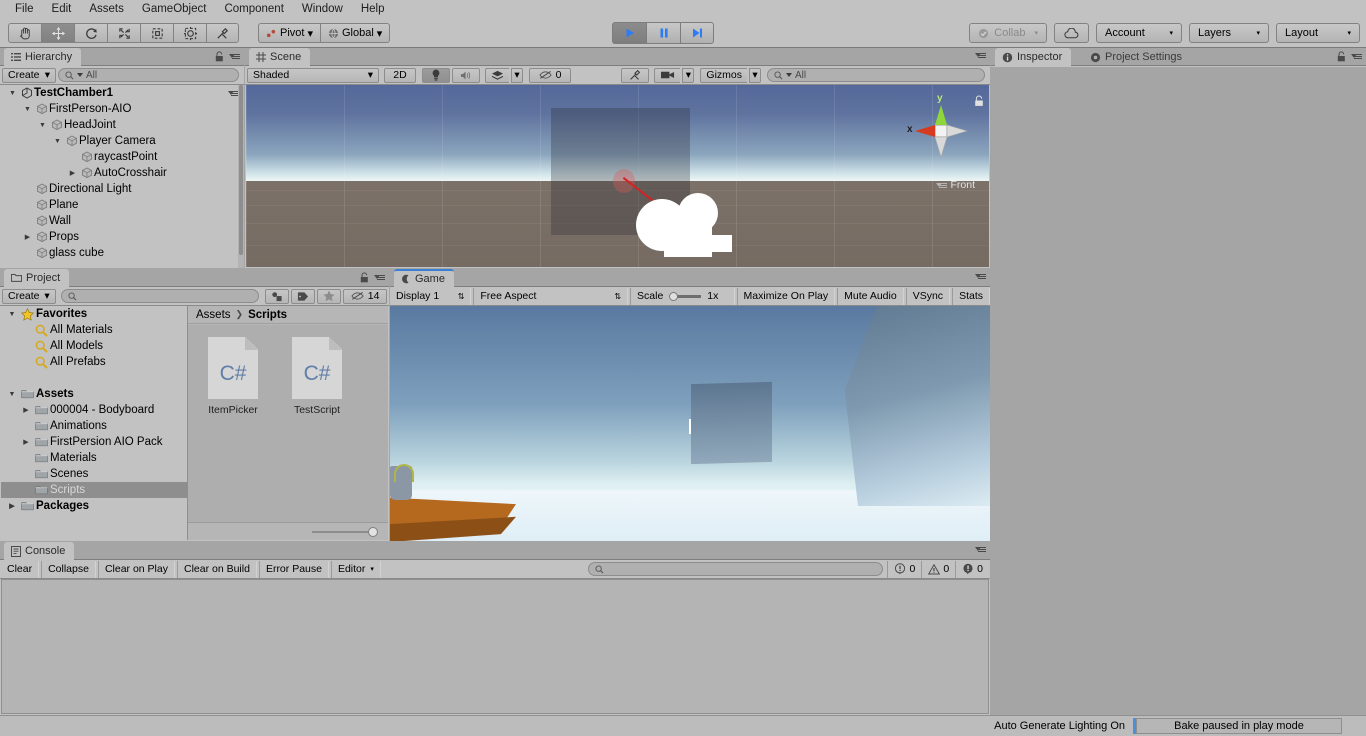 This screenshot has height=736, width=1366. What do you see at coordinates (955, 185) in the screenshot?
I see `scene-view-orientation-label: Front` at bounding box center [955, 185].